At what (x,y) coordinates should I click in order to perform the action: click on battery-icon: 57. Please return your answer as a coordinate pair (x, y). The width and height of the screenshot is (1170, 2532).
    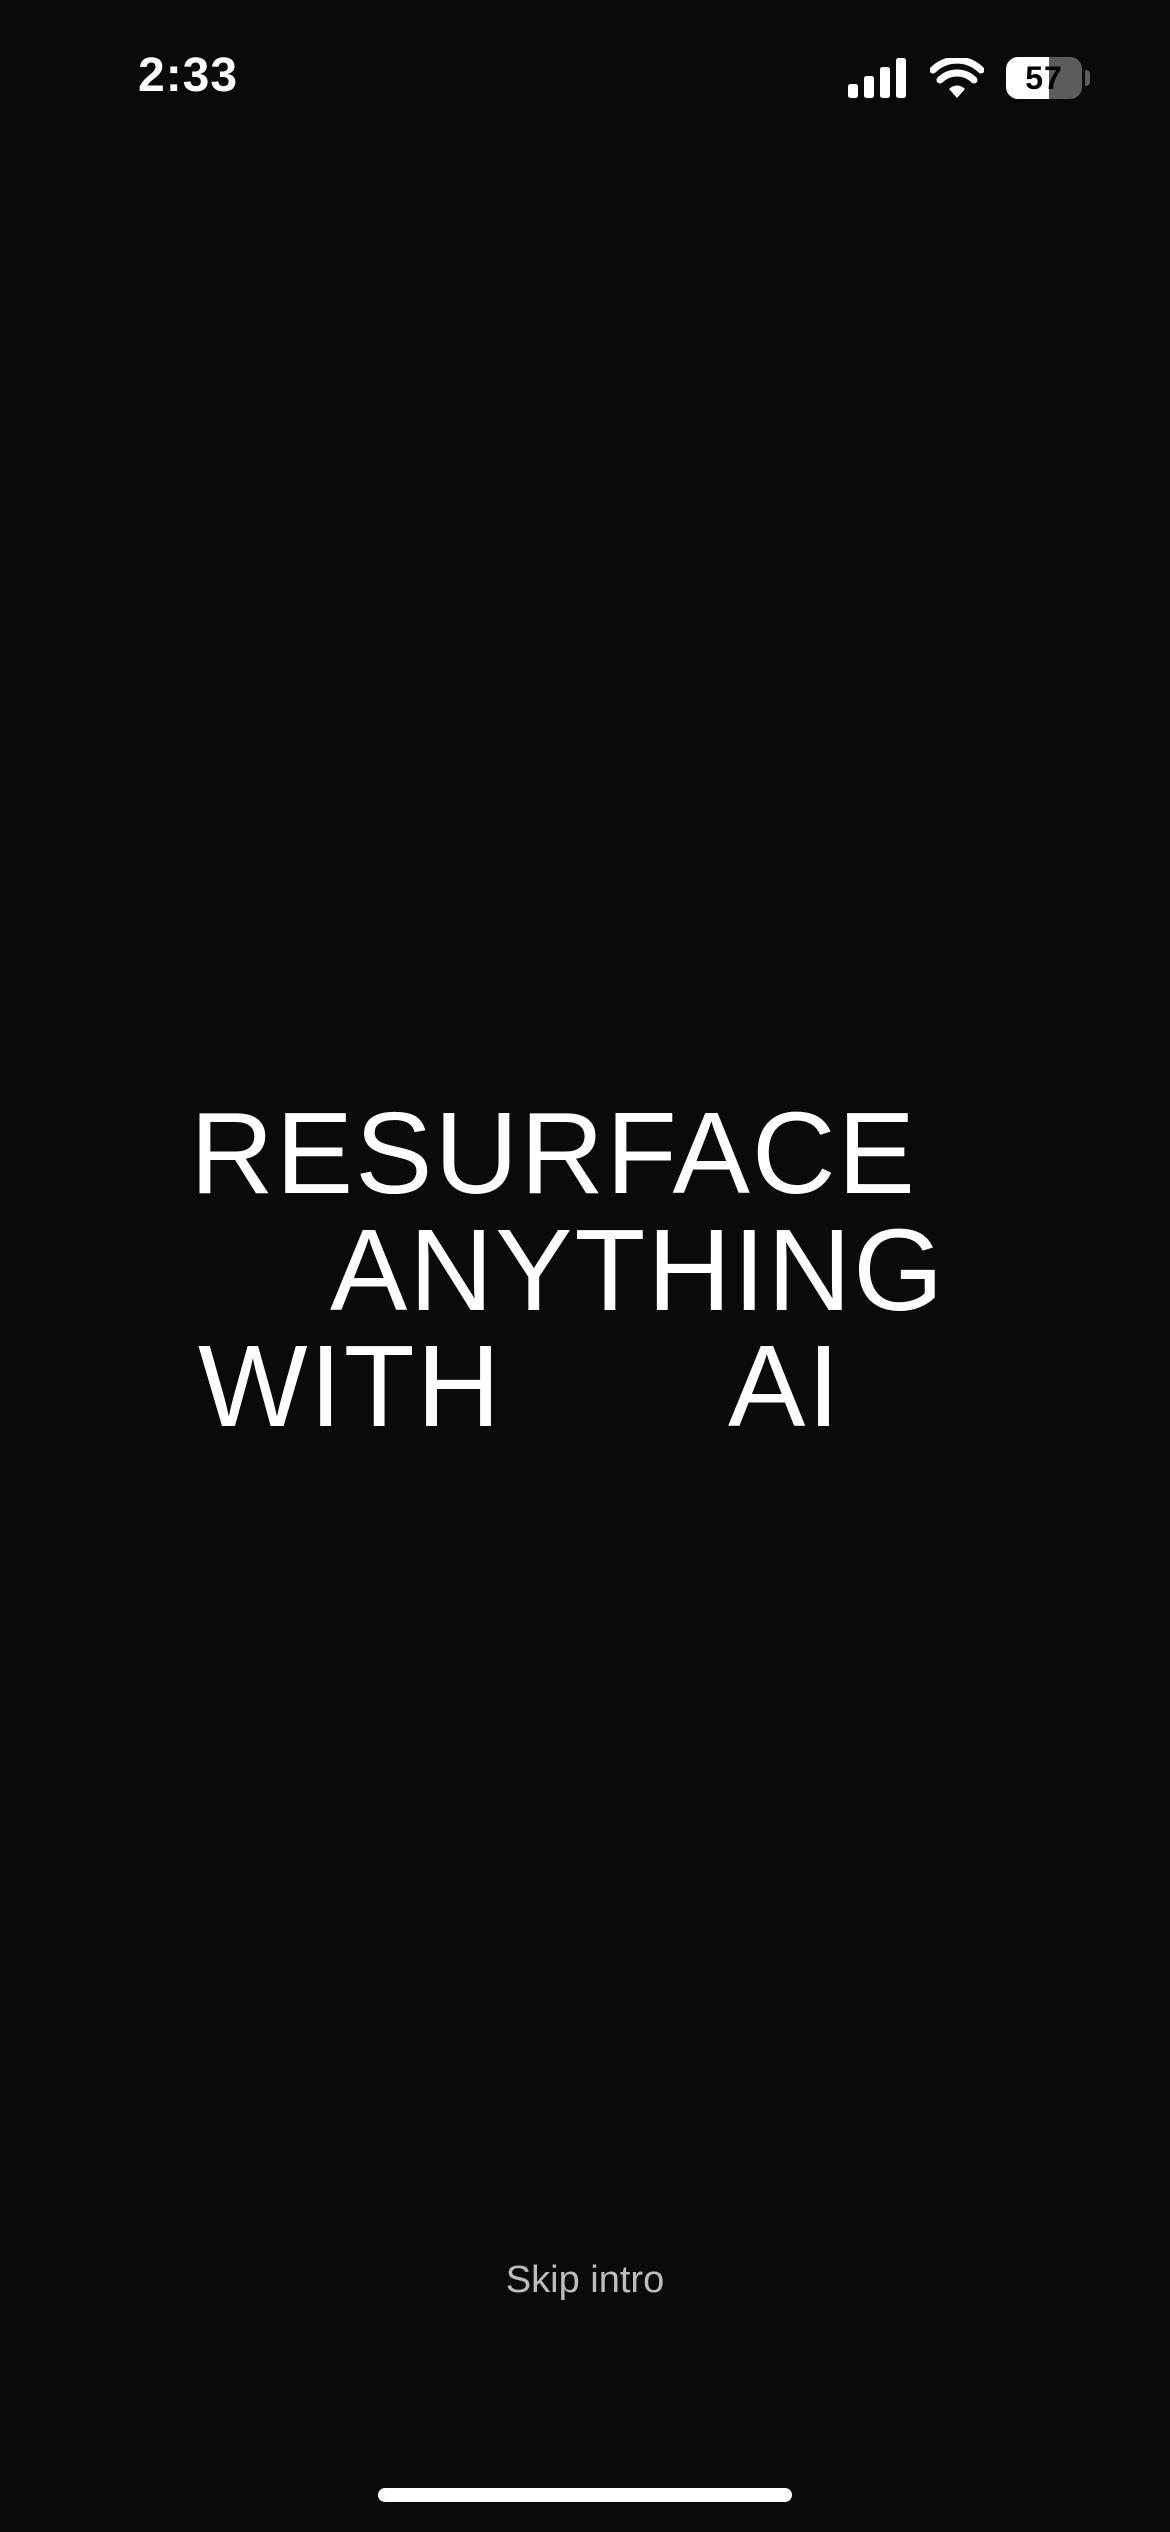
    Looking at the image, I should click on (1048, 78).